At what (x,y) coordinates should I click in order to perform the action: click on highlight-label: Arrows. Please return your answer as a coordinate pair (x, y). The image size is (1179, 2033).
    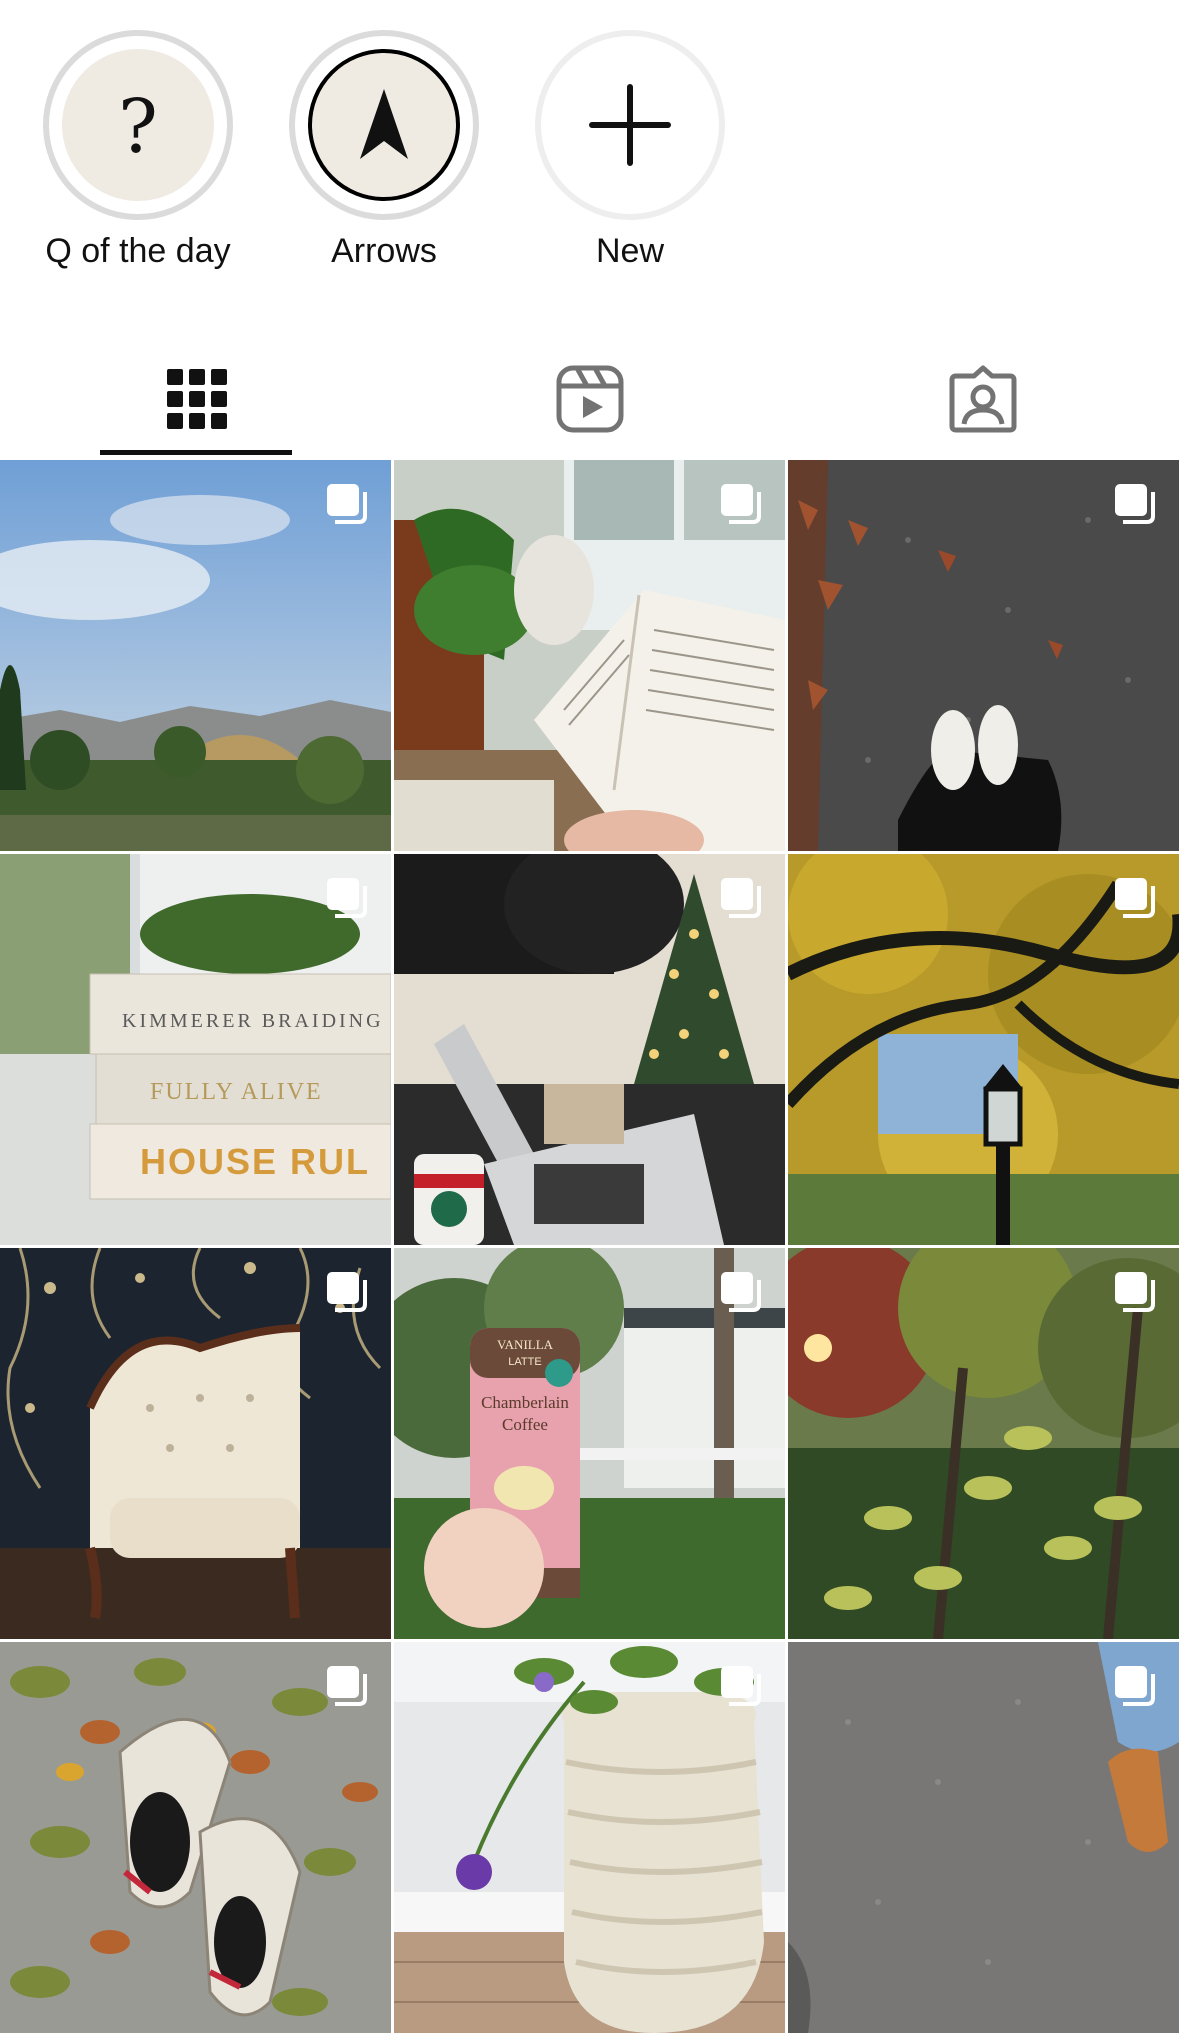
    Looking at the image, I should click on (384, 251).